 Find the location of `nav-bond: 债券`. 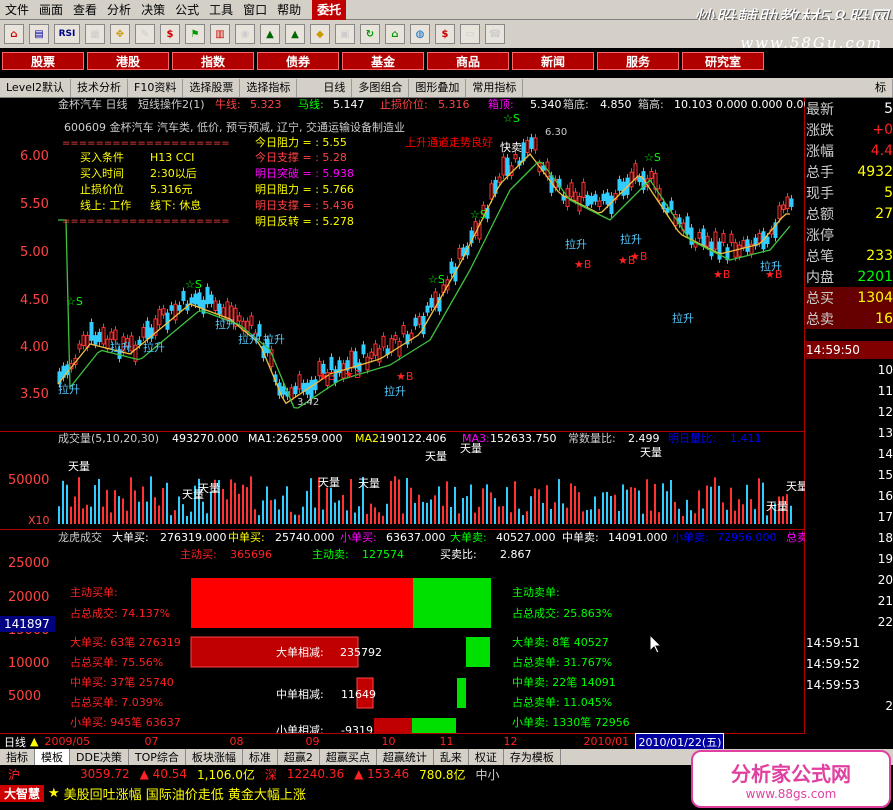

nav-bond: 债券 is located at coordinates (298, 61).